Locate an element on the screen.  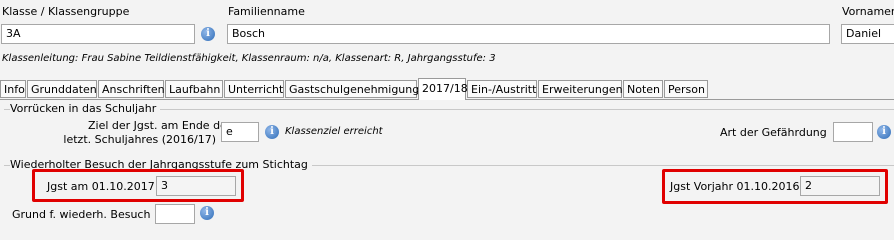
vorname-field: Daniel is located at coordinates (867, 34).